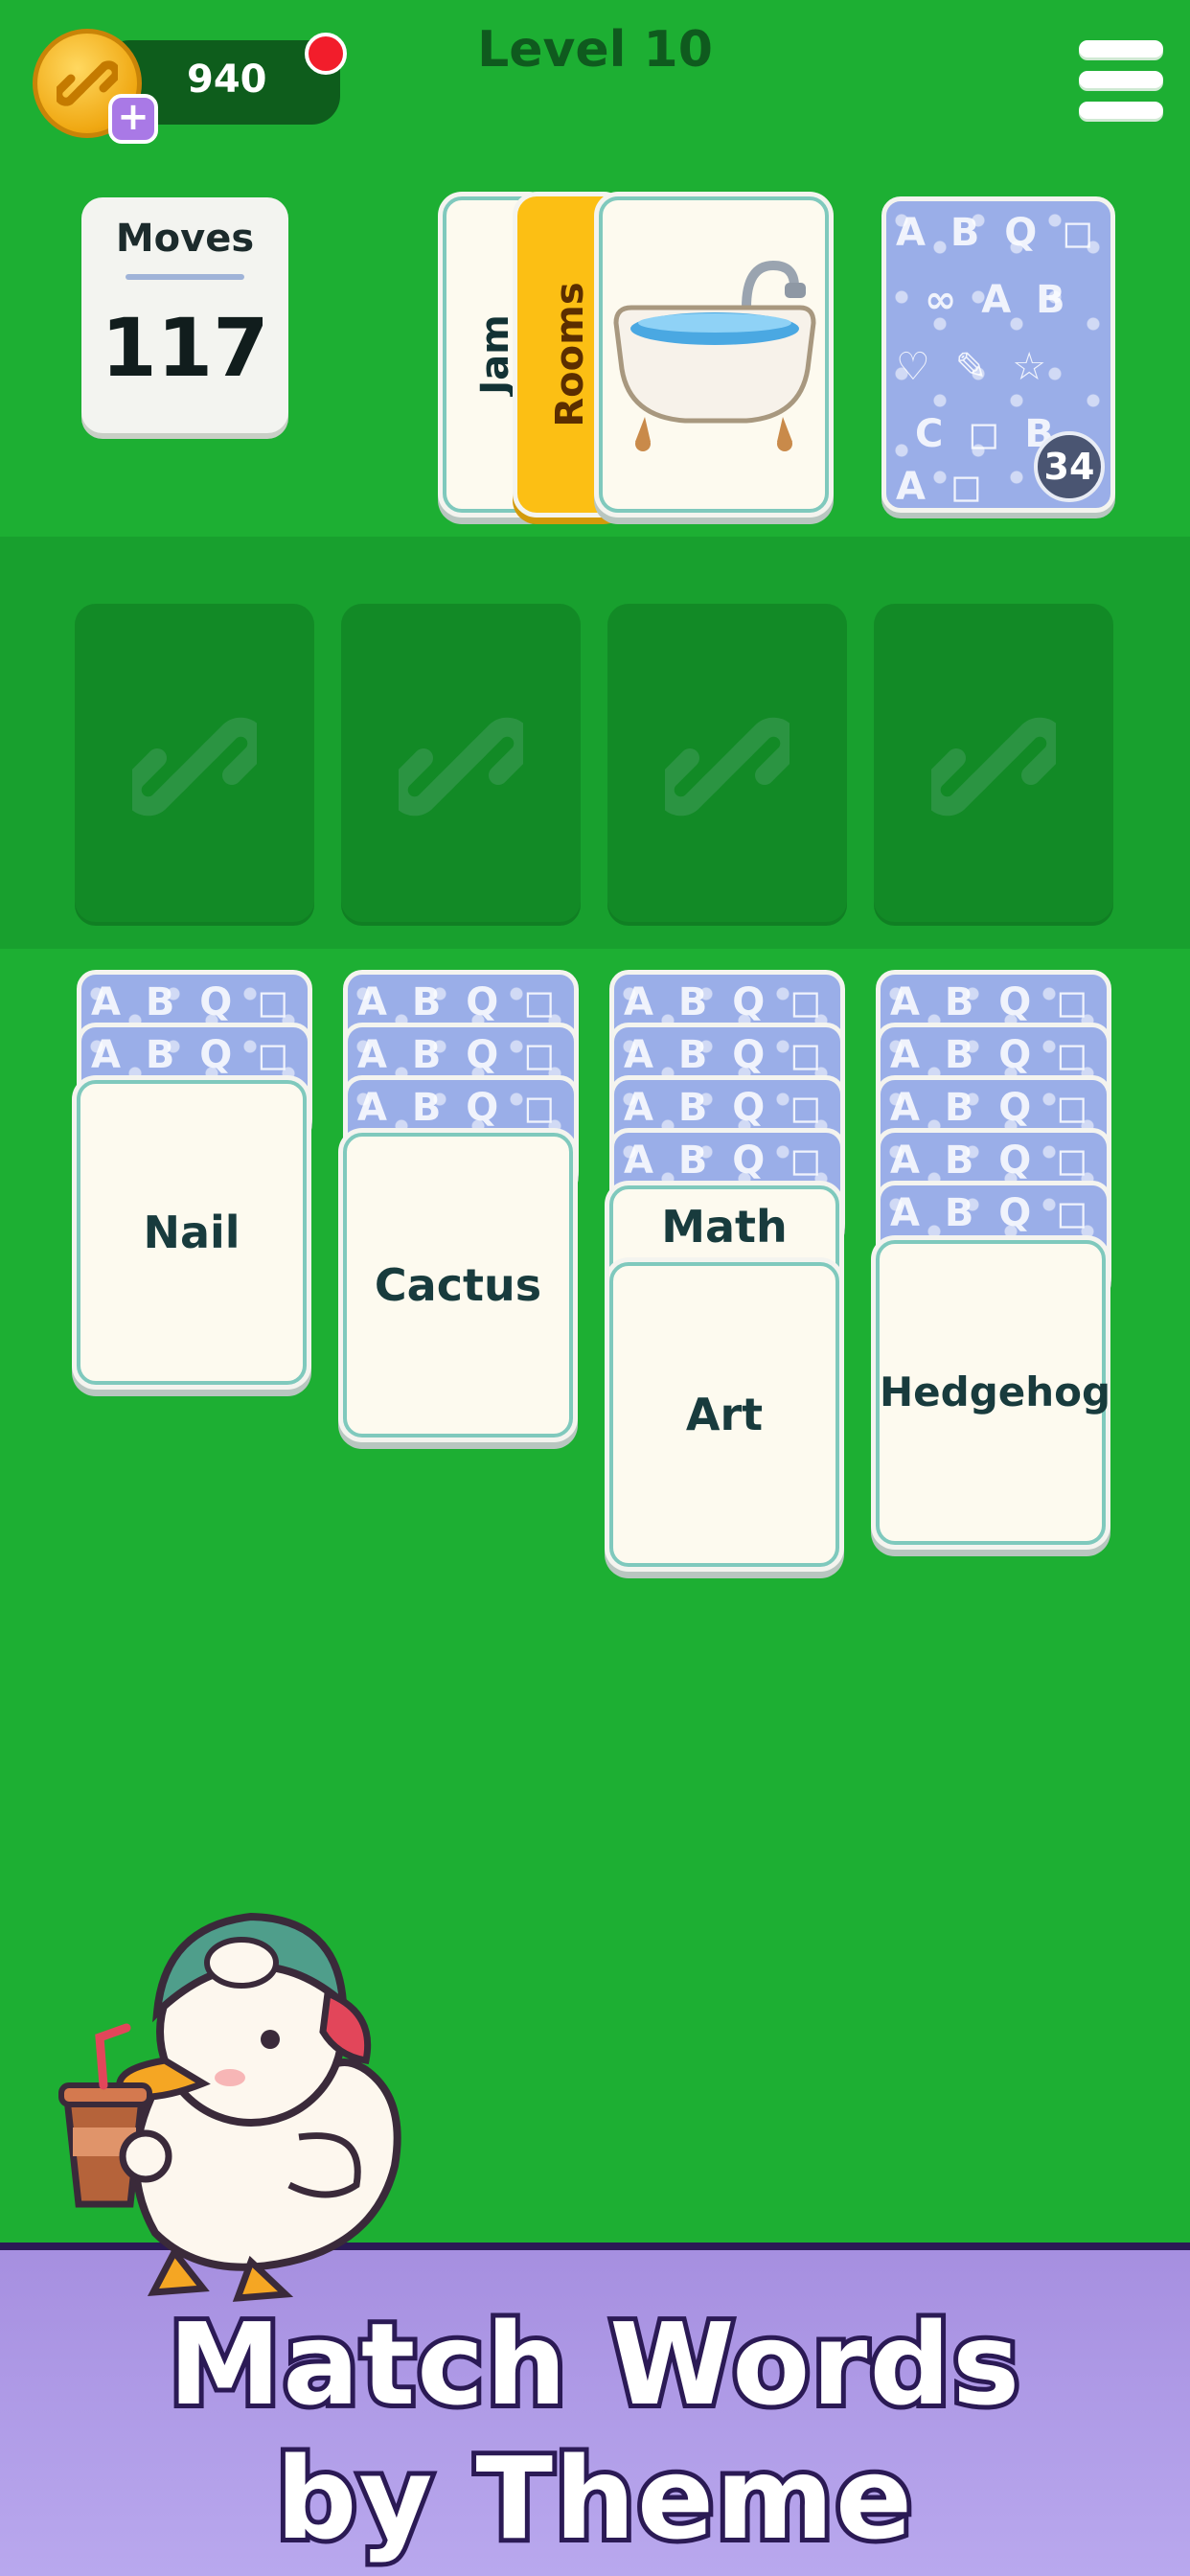 The width and height of the screenshot is (1190, 2576). I want to click on duck-mascot-icon, so click(230, 2107).